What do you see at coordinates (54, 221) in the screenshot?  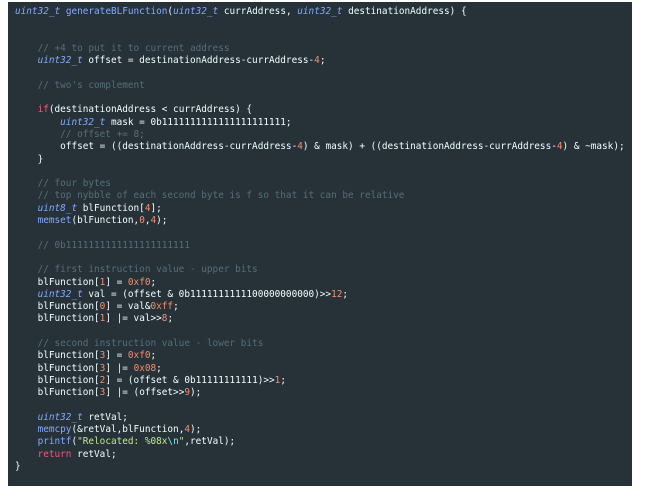 I see `function-name: memset` at bounding box center [54, 221].